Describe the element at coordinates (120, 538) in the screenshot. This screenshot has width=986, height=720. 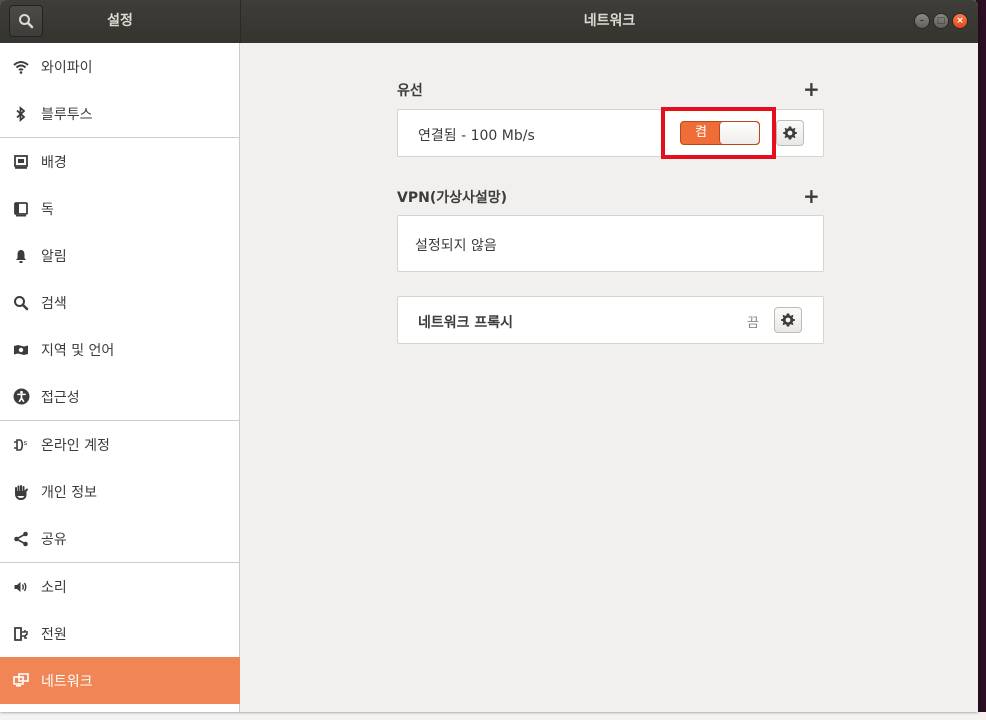
I see `sidebar-item-sharing: 공유` at that location.